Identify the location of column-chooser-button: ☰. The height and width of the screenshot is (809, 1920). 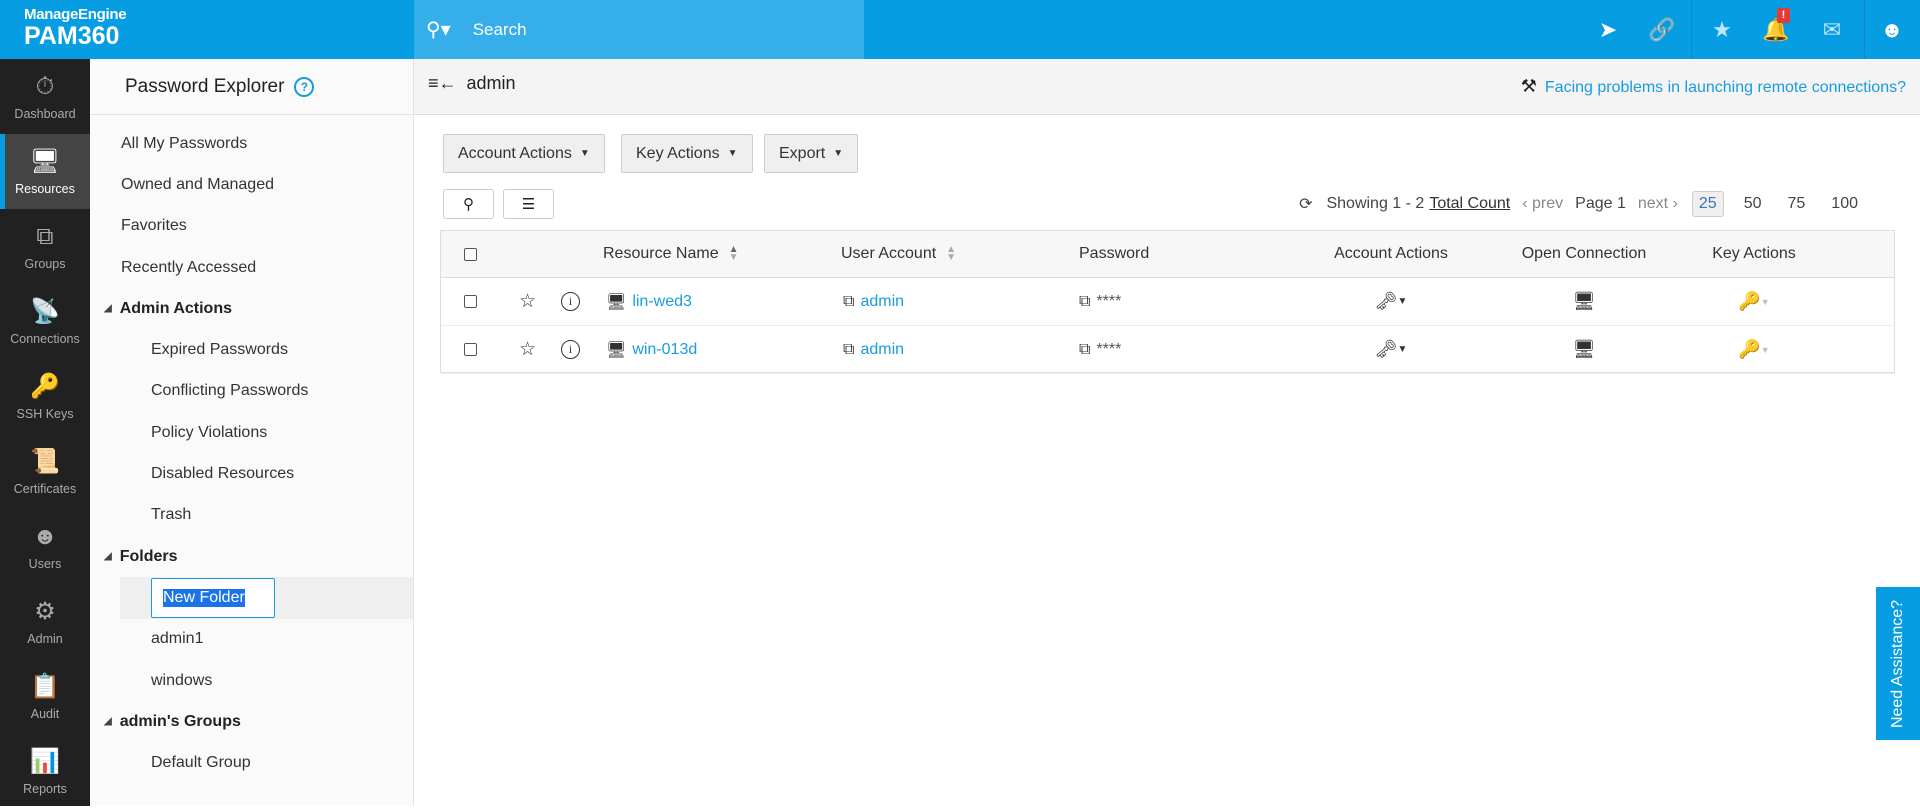
(528, 204).